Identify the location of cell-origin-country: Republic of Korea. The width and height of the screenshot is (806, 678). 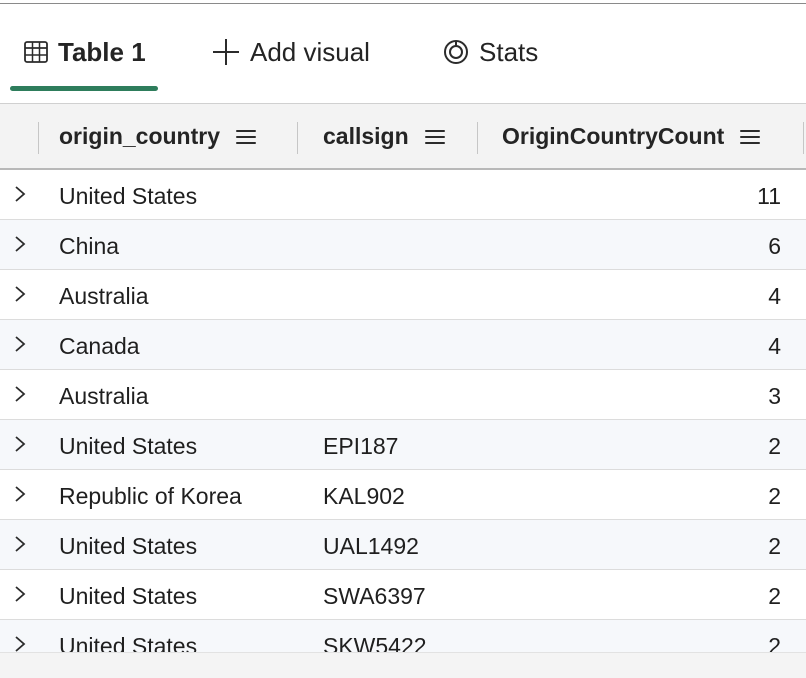
(150, 496).